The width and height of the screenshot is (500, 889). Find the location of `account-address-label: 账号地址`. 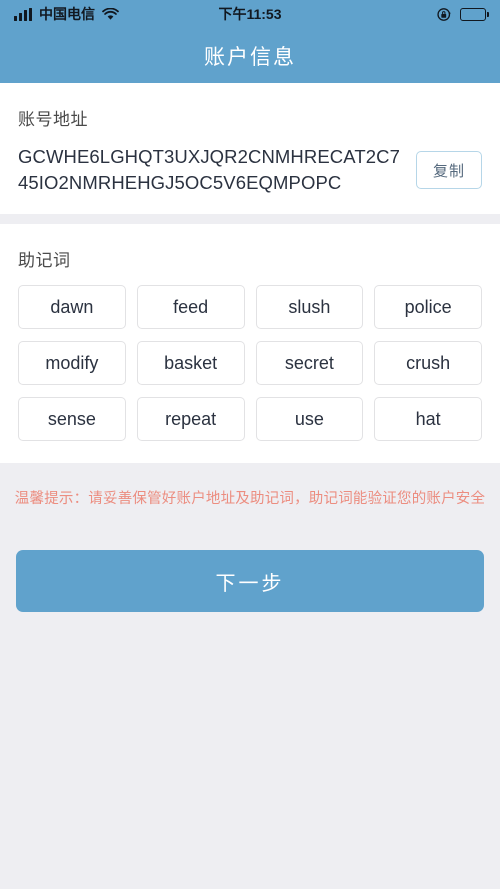

account-address-label: 账号地址 is located at coordinates (53, 119).